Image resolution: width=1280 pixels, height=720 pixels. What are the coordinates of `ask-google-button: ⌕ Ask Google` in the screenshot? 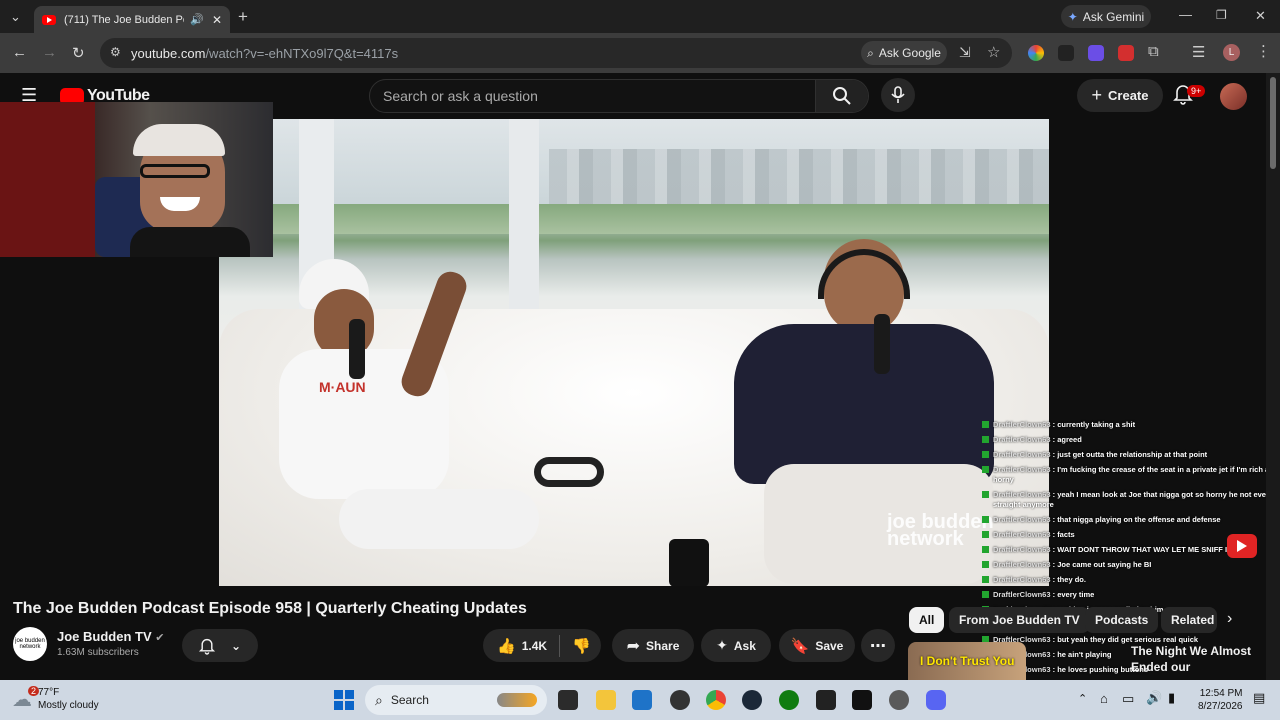 It's located at (904, 53).